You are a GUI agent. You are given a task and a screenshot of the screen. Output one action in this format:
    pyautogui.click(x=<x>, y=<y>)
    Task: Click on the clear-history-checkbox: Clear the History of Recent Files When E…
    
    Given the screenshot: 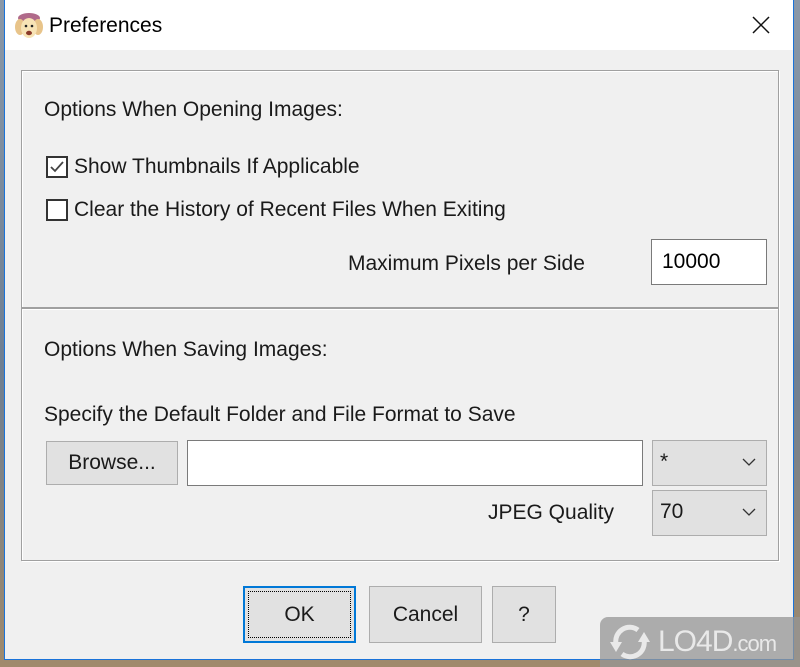 What is the action you would take?
    pyautogui.click(x=276, y=210)
    